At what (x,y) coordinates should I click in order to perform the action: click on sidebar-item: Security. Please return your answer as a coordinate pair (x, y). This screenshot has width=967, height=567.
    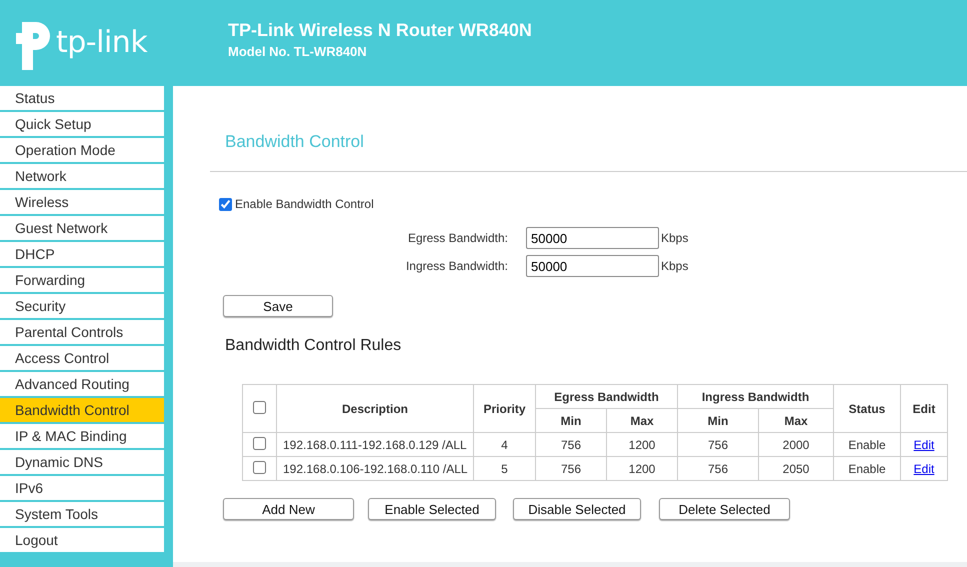
    Looking at the image, I should click on (82, 306).